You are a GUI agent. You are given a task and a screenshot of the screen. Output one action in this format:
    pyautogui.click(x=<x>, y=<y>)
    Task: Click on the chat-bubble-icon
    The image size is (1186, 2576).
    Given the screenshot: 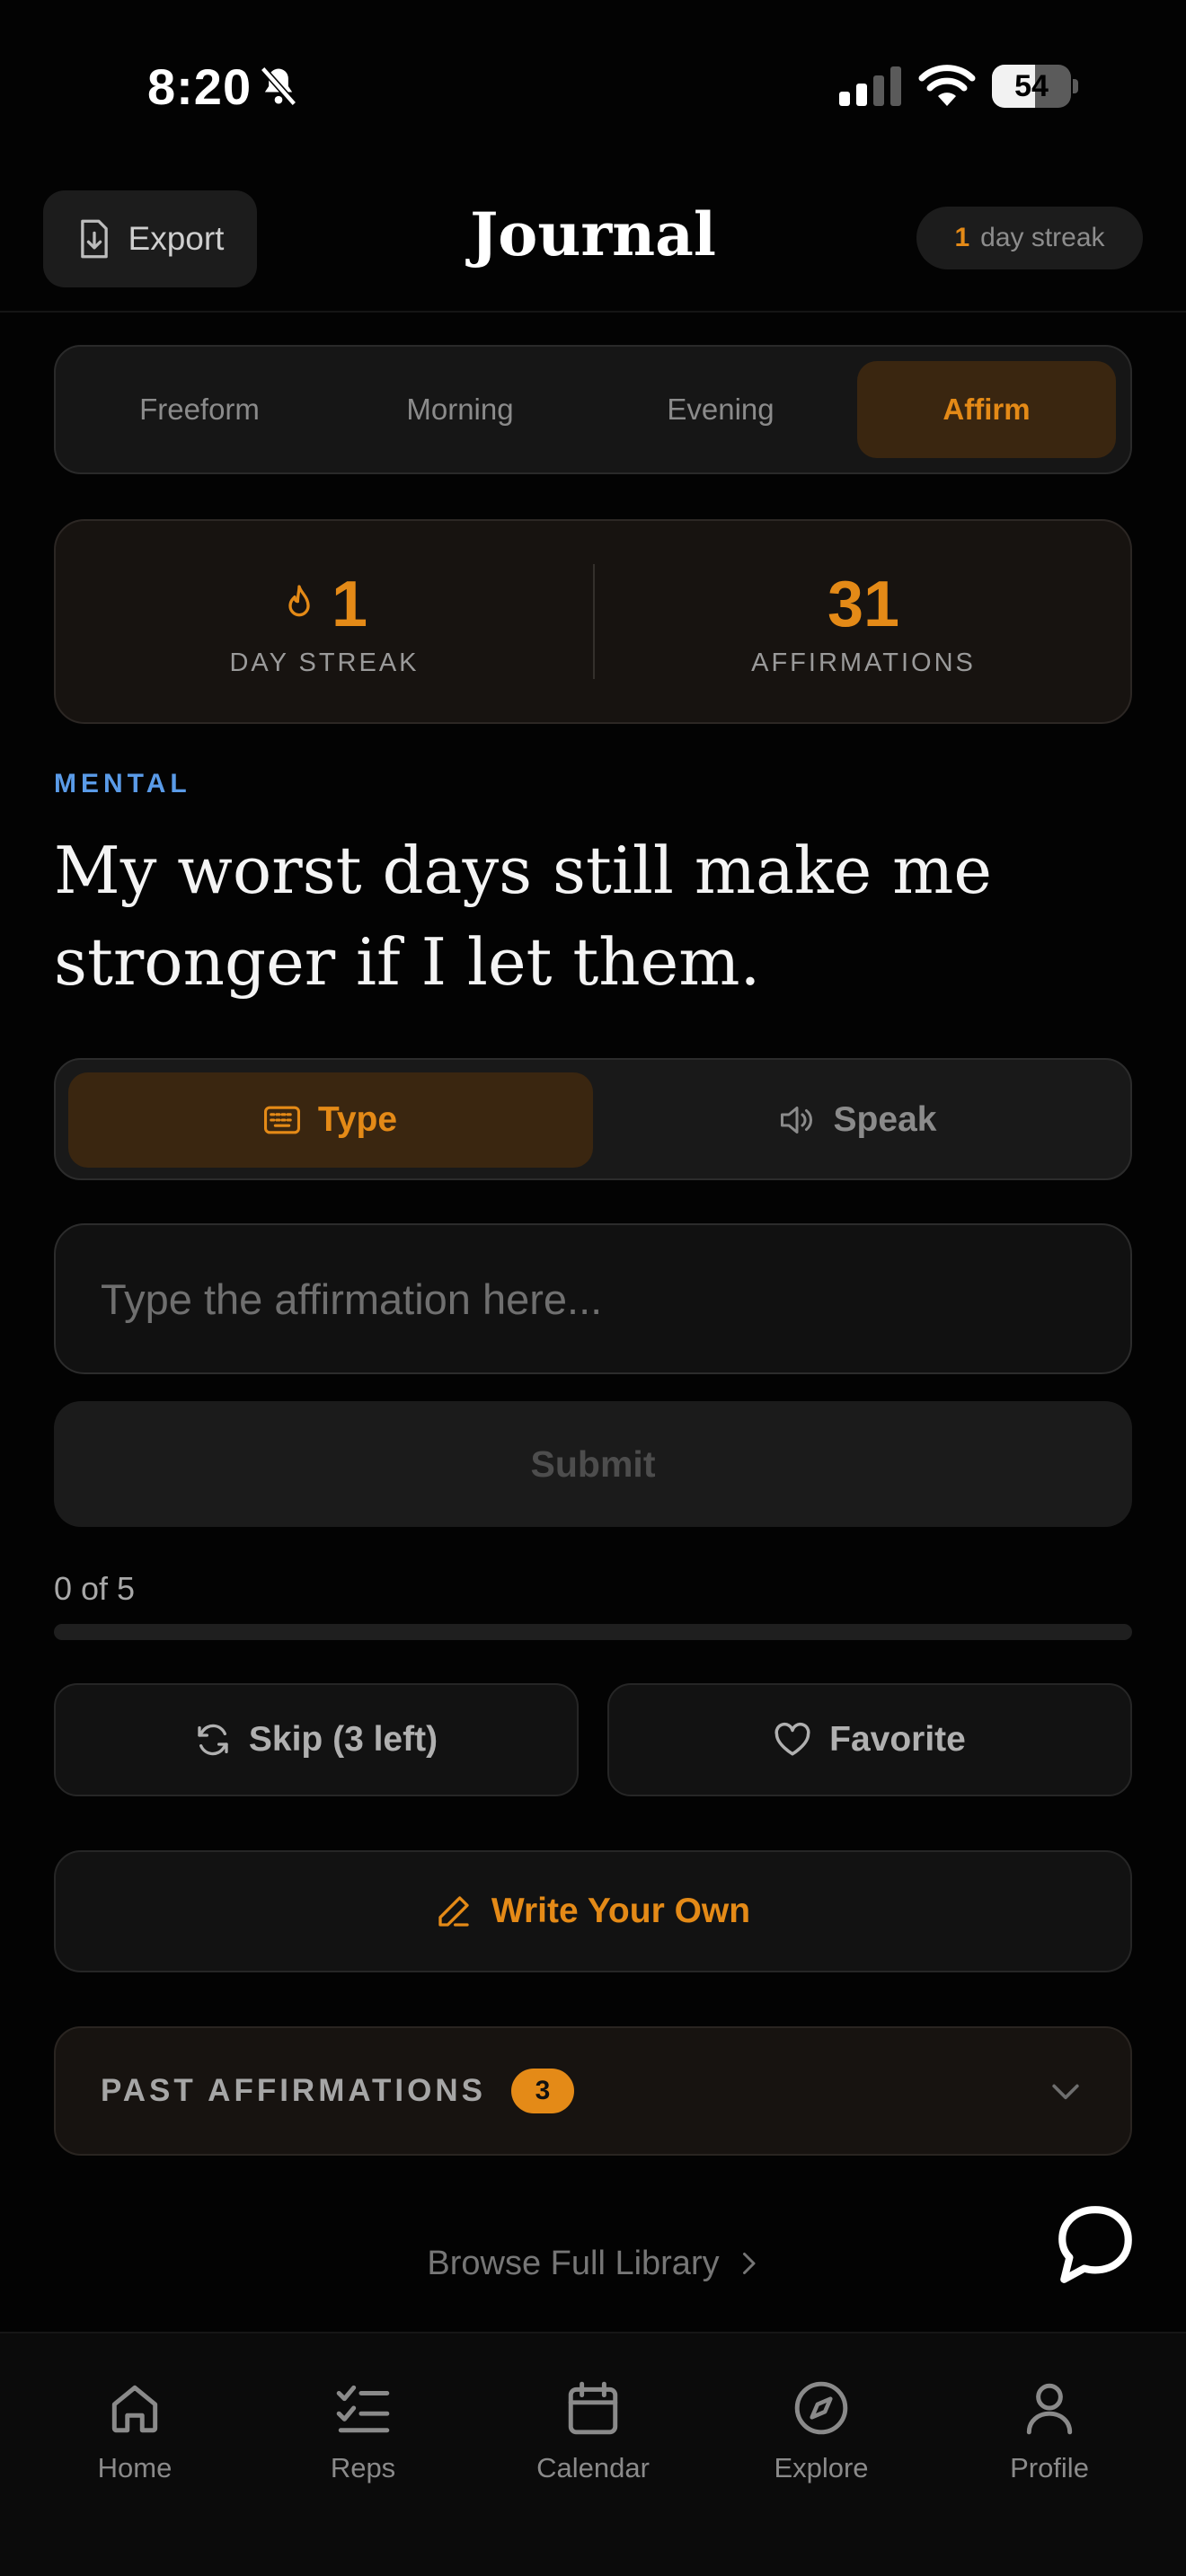 What is the action you would take?
    pyautogui.click(x=1095, y=2245)
    